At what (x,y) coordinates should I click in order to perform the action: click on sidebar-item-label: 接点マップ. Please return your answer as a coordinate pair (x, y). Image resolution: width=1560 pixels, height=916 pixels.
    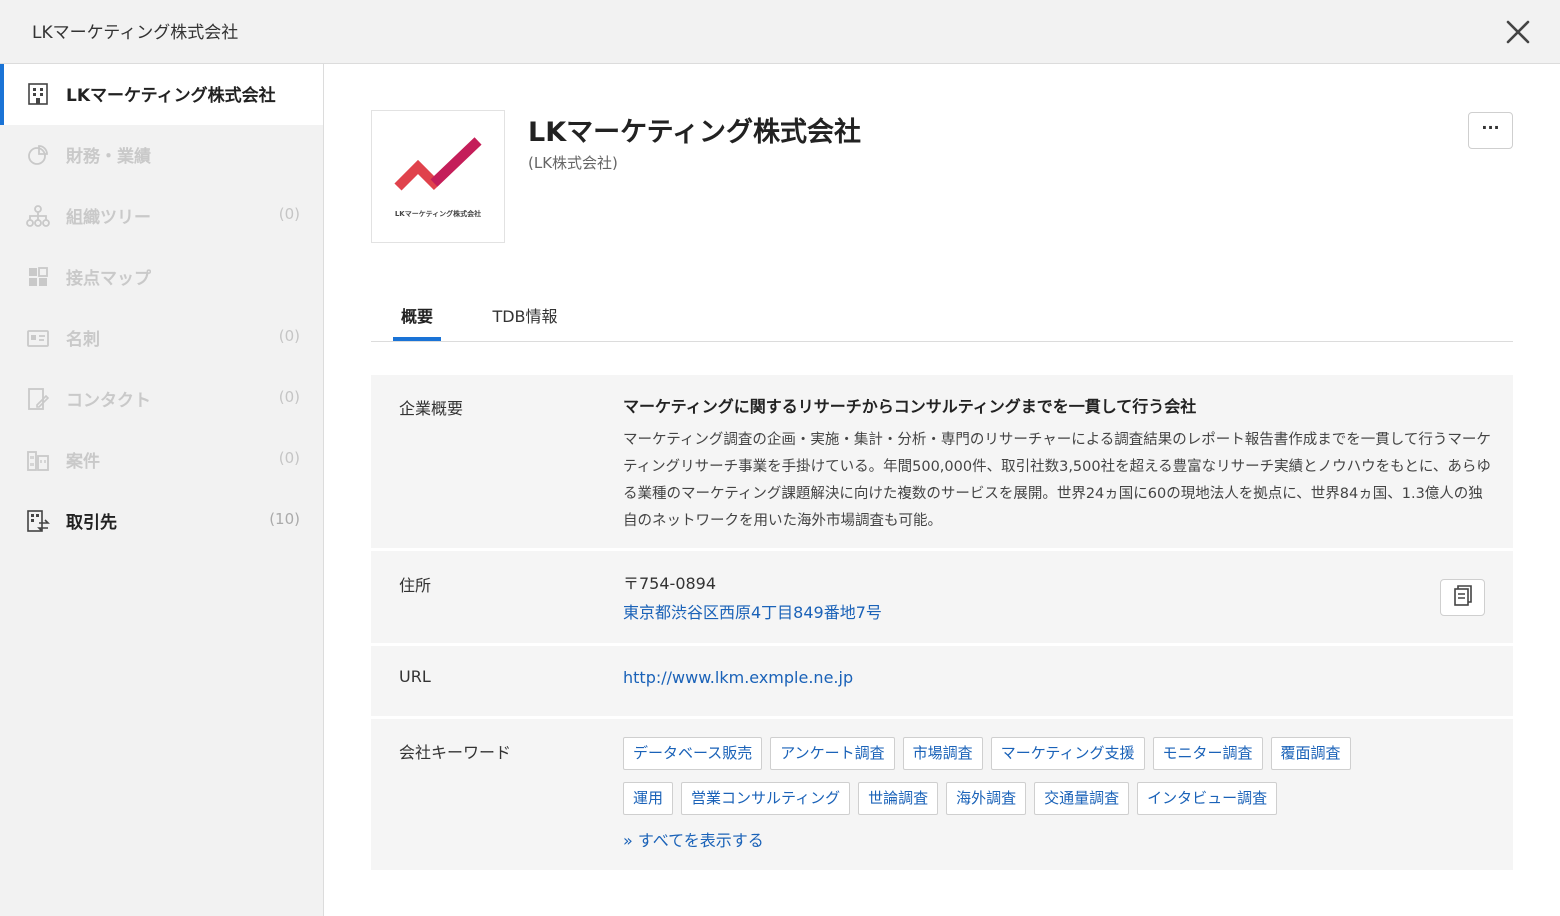
    Looking at the image, I should click on (108, 279).